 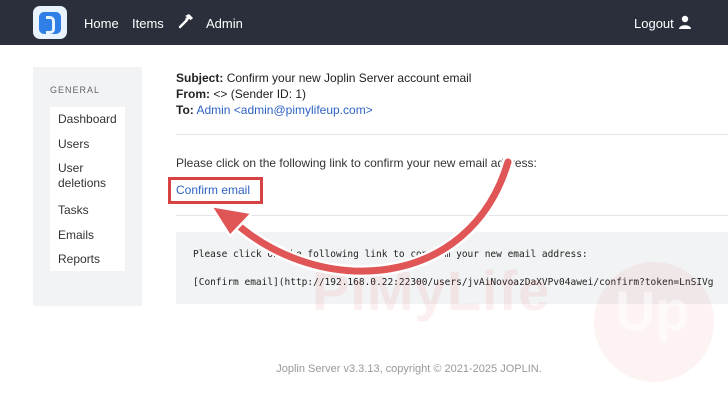 I want to click on email-to: Admin <admin@pimylifeup.com>, so click(x=284, y=110).